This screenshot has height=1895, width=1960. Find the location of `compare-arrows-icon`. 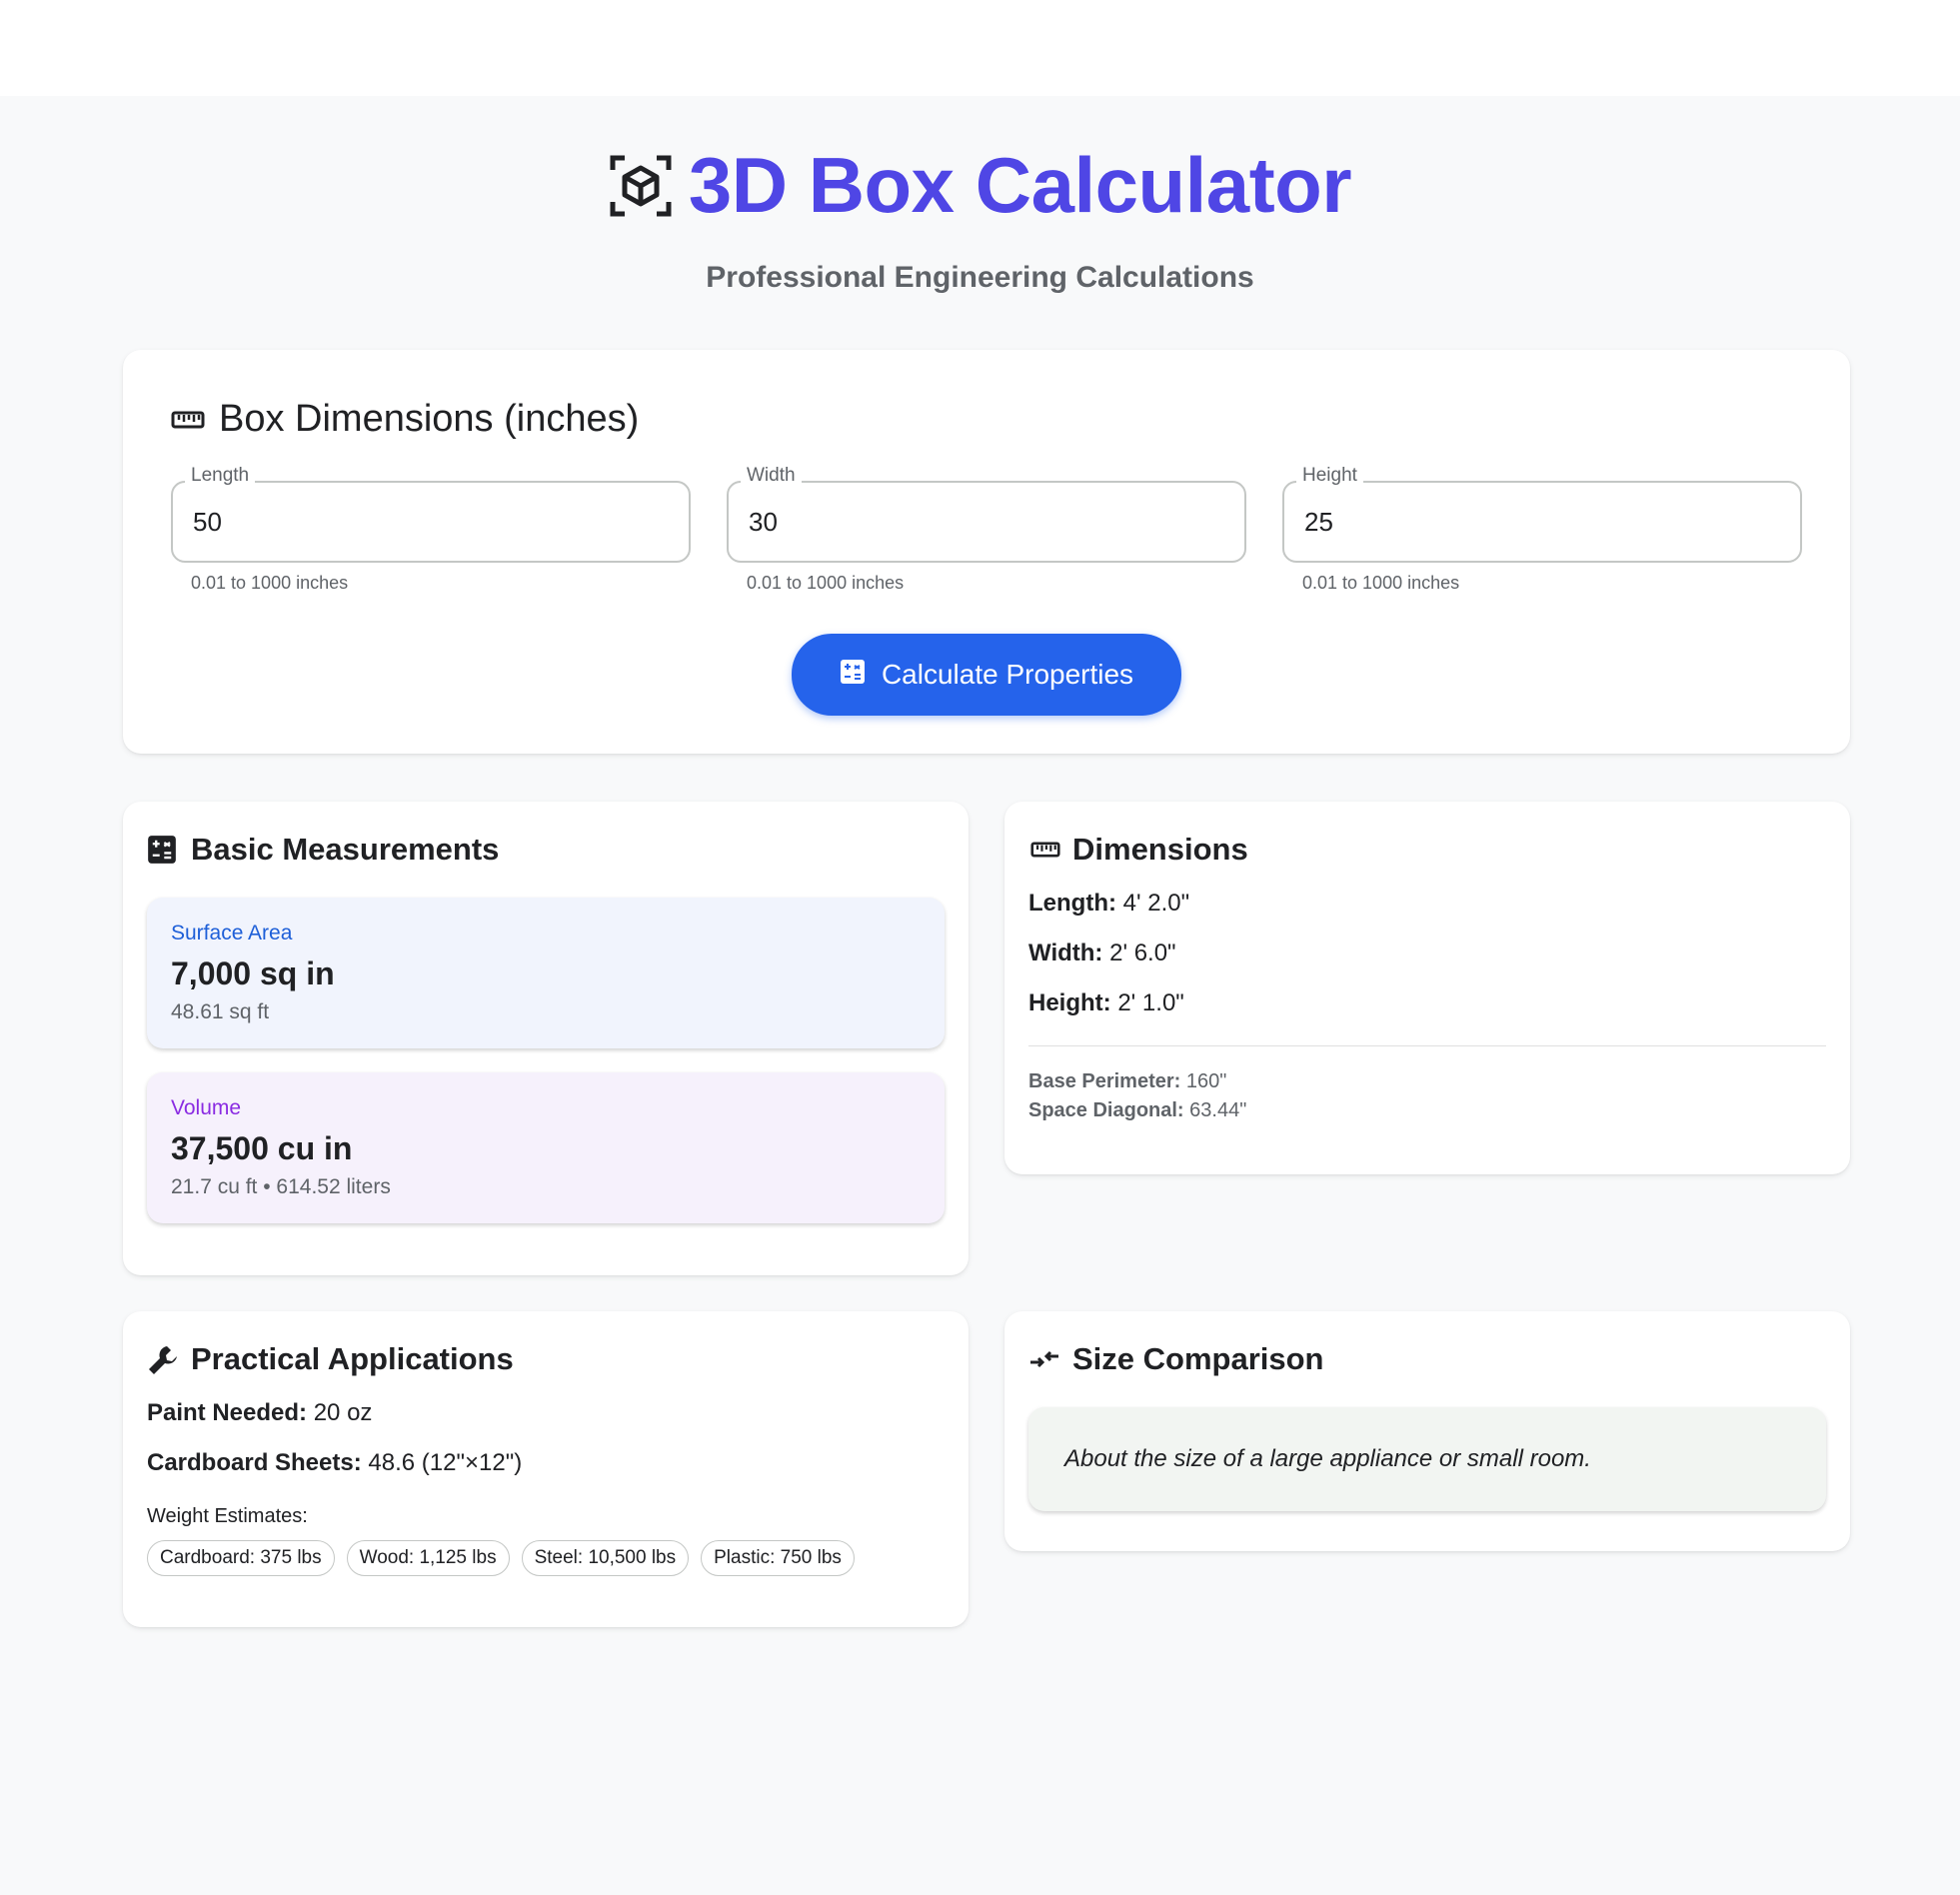

compare-arrows-icon is located at coordinates (1043, 1359).